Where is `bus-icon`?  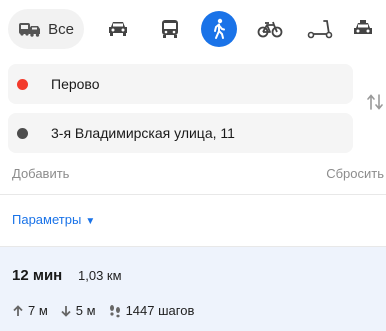
bus-icon is located at coordinates (170, 29).